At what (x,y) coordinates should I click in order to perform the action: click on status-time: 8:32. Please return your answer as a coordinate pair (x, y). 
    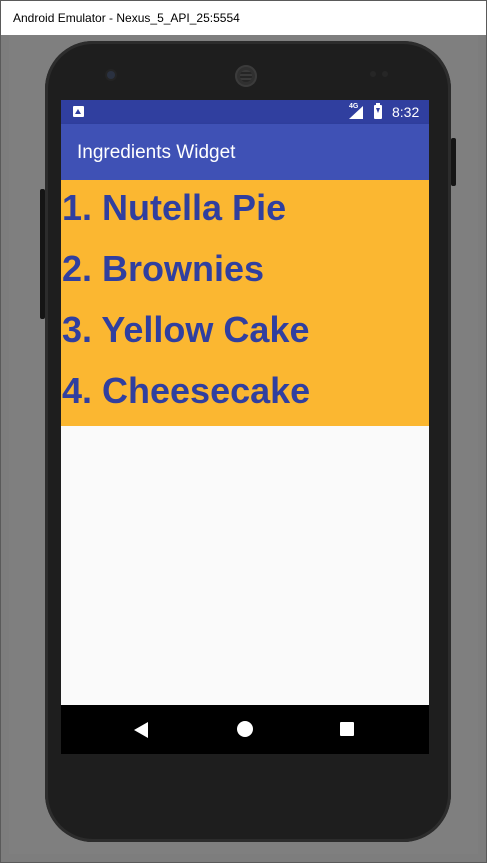
    Looking at the image, I should click on (406, 112).